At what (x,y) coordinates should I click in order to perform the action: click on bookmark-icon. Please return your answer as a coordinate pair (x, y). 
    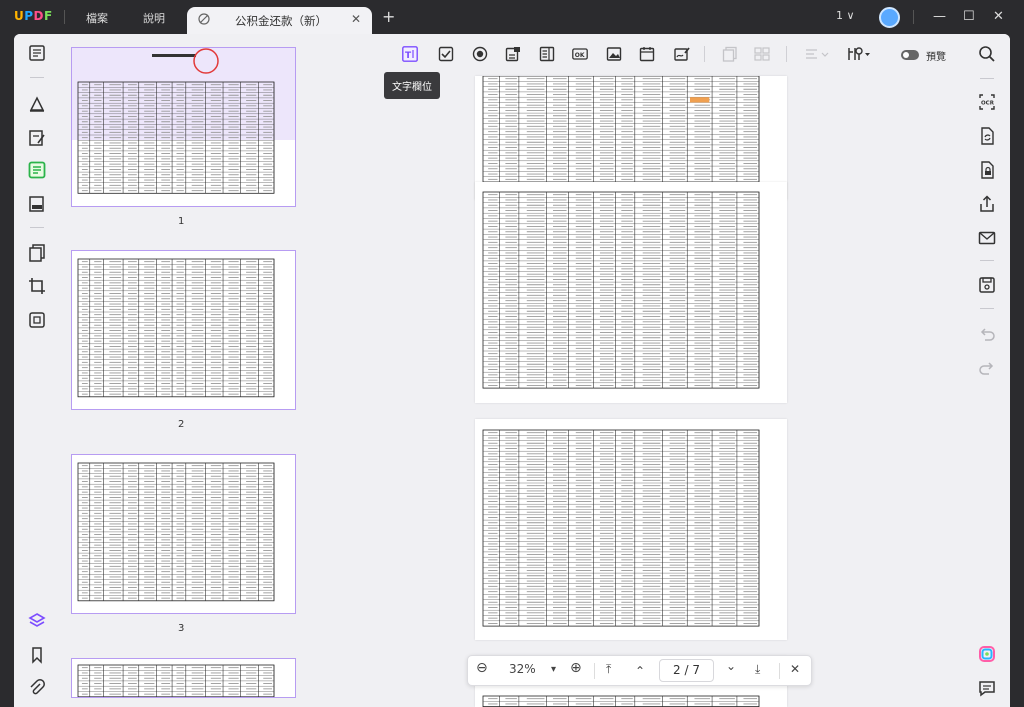
    Looking at the image, I should click on (37, 655).